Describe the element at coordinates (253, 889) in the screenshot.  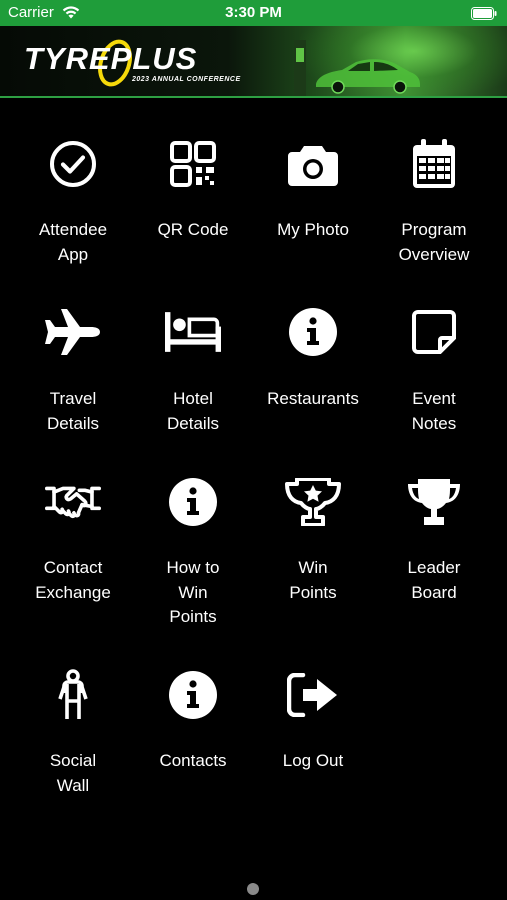
I see `page-indicator-dot` at that location.